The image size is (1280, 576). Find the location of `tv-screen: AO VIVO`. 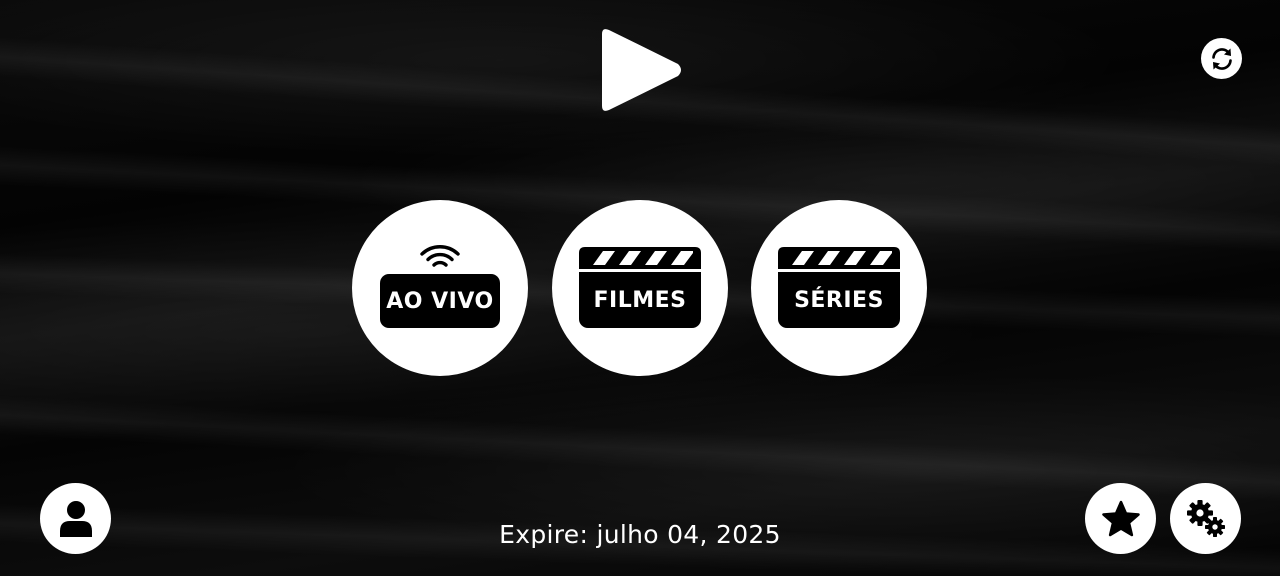

tv-screen: AO VIVO is located at coordinates (440, 301).